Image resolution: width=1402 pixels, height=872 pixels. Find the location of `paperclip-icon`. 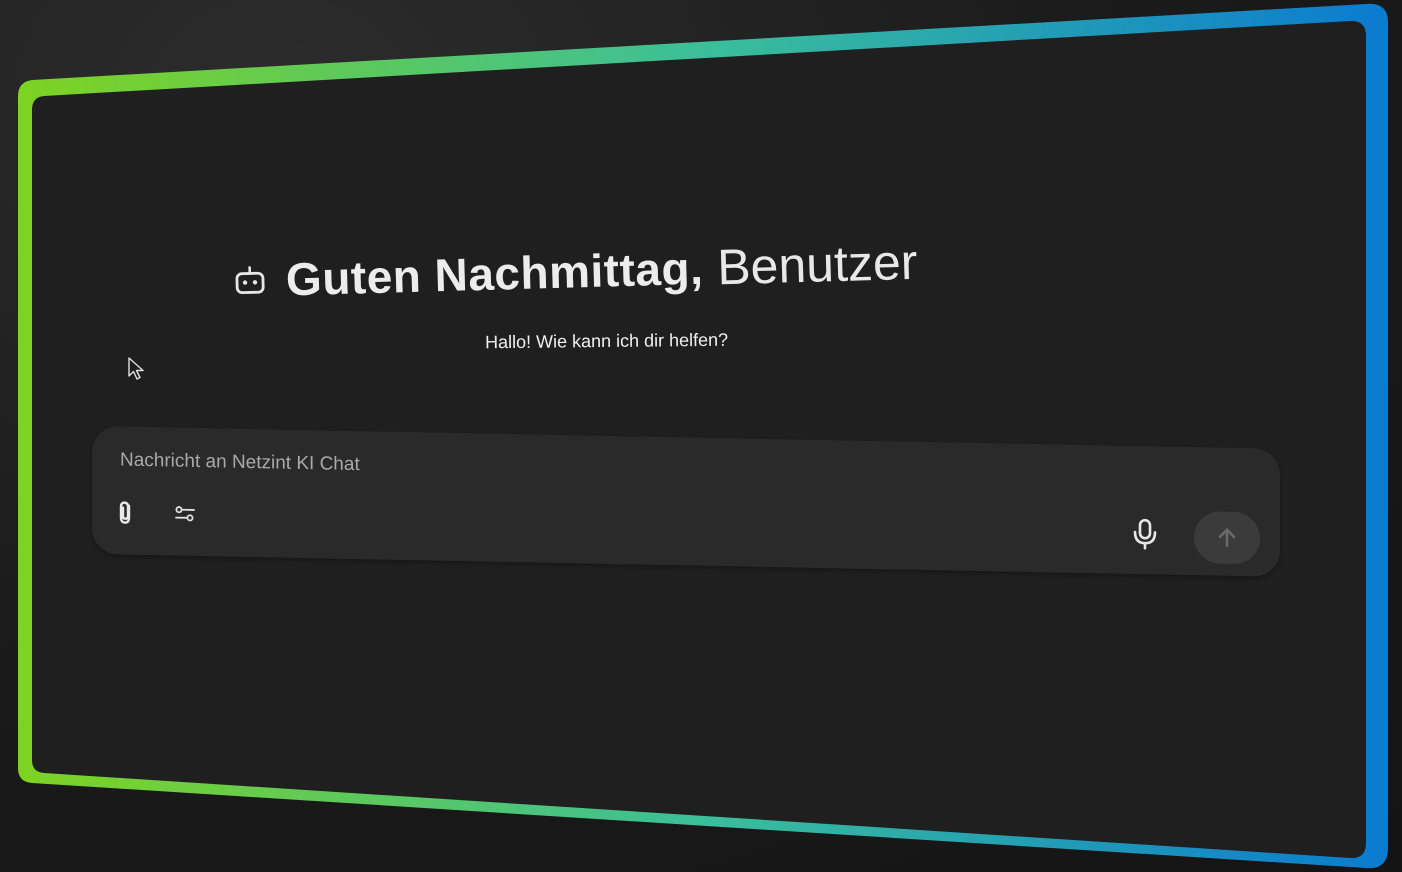

paperclip-icon is located at coordinates (125, 512).